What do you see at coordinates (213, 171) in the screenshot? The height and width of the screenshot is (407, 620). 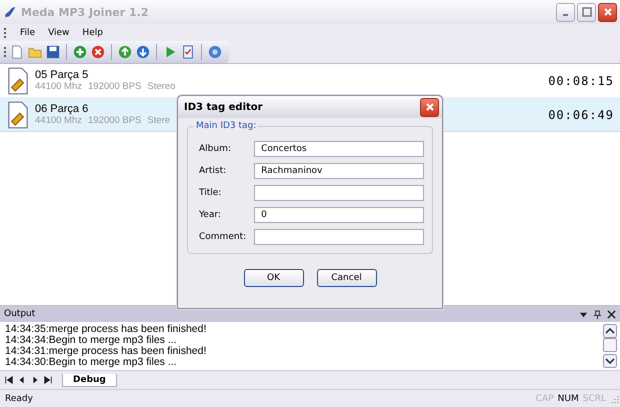 I see `field-label: Artist:` at bounding box center [213, 171].